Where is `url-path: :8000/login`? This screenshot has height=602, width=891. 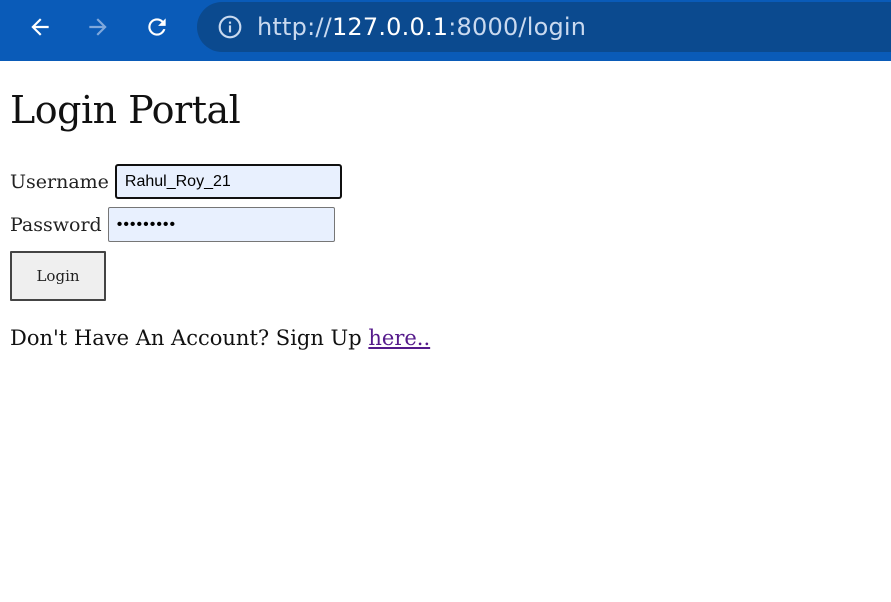 url-path: :8000/login is located at coordinates (517, 27).